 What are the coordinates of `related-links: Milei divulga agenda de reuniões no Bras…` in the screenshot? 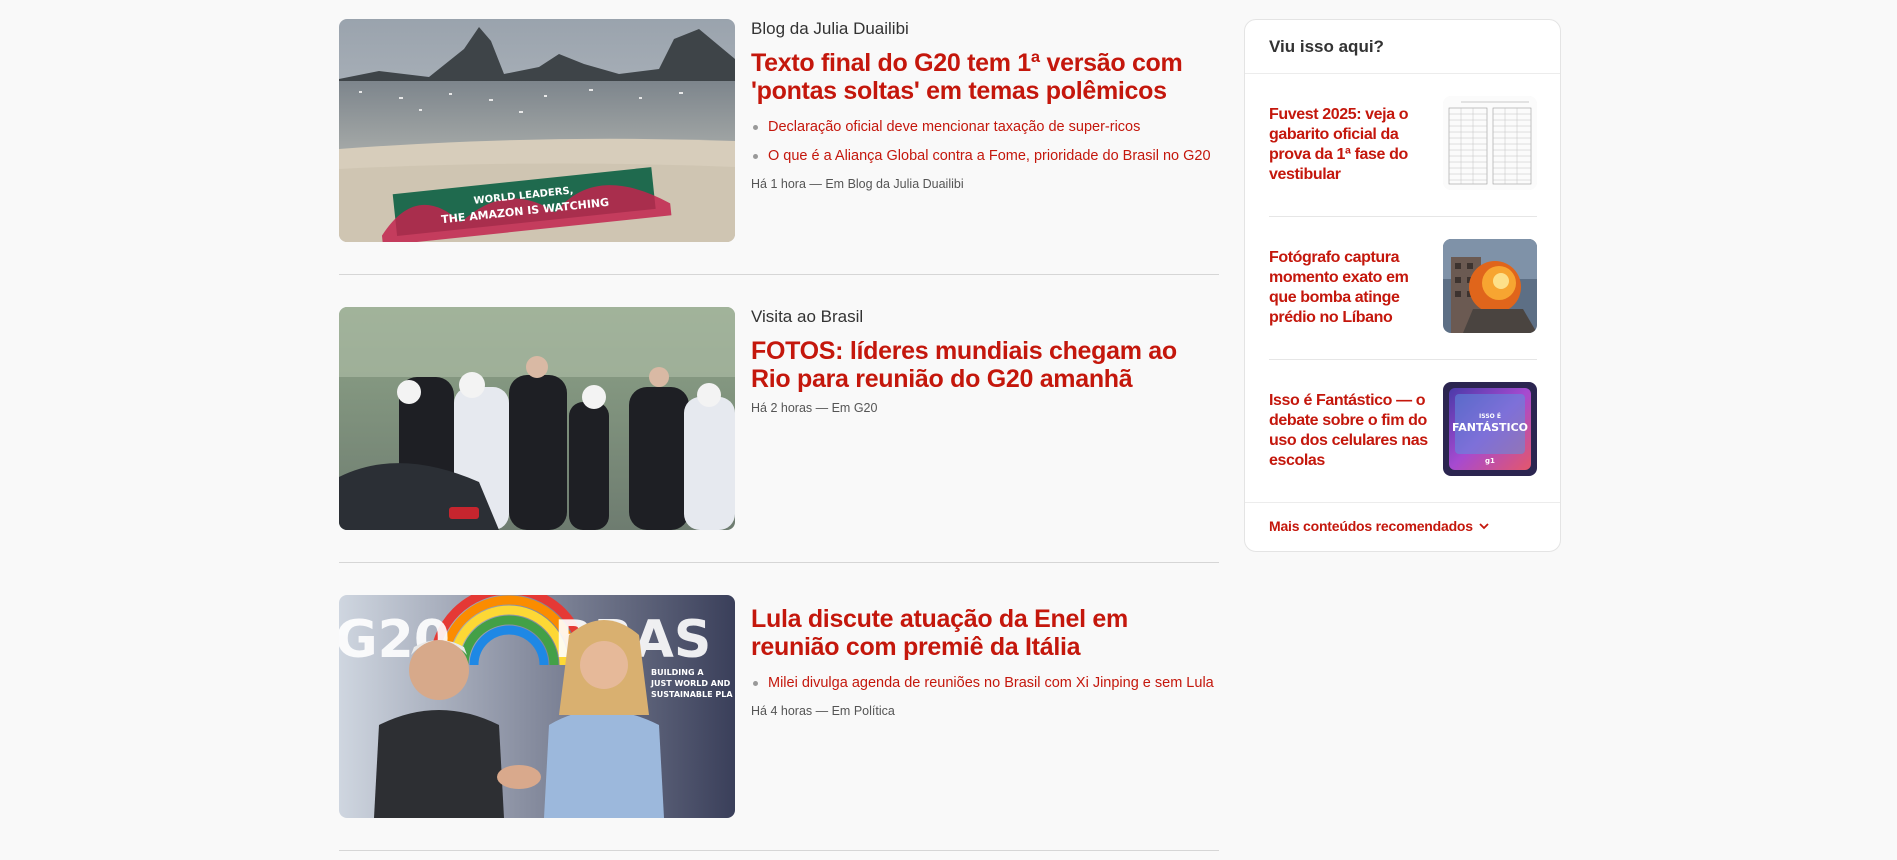 It's located at (985, 683).